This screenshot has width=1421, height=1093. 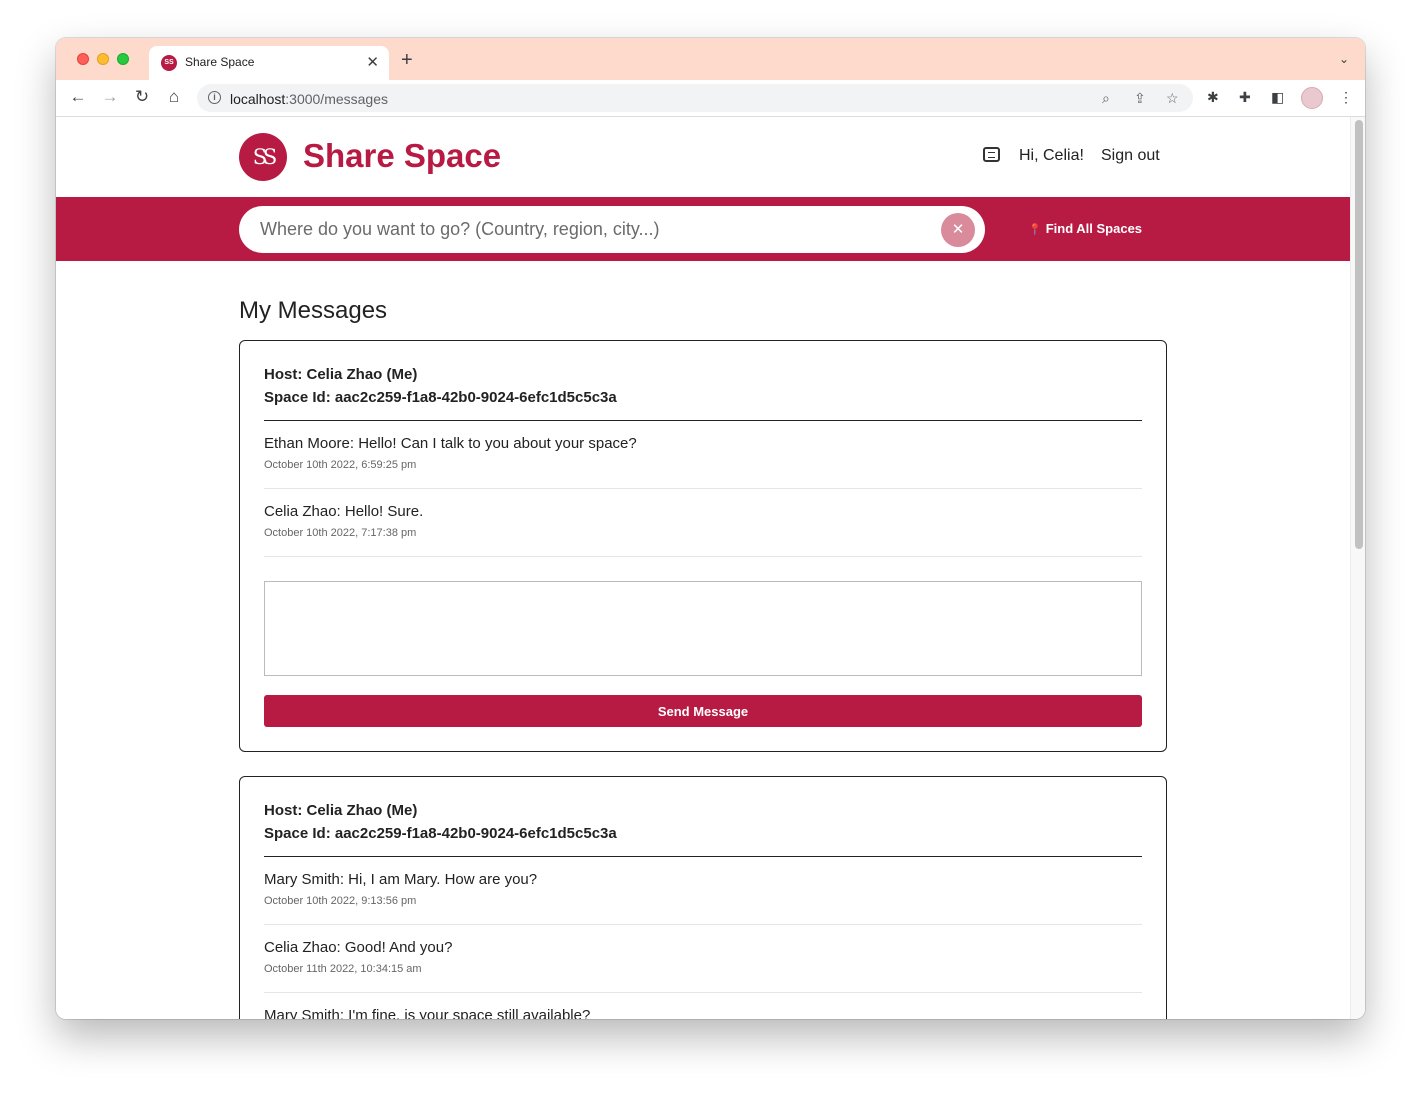 What do you see at coordinates (1312, 98) in the screenshot?
I see `profile-avatar` at bounding box center [1312, 98].